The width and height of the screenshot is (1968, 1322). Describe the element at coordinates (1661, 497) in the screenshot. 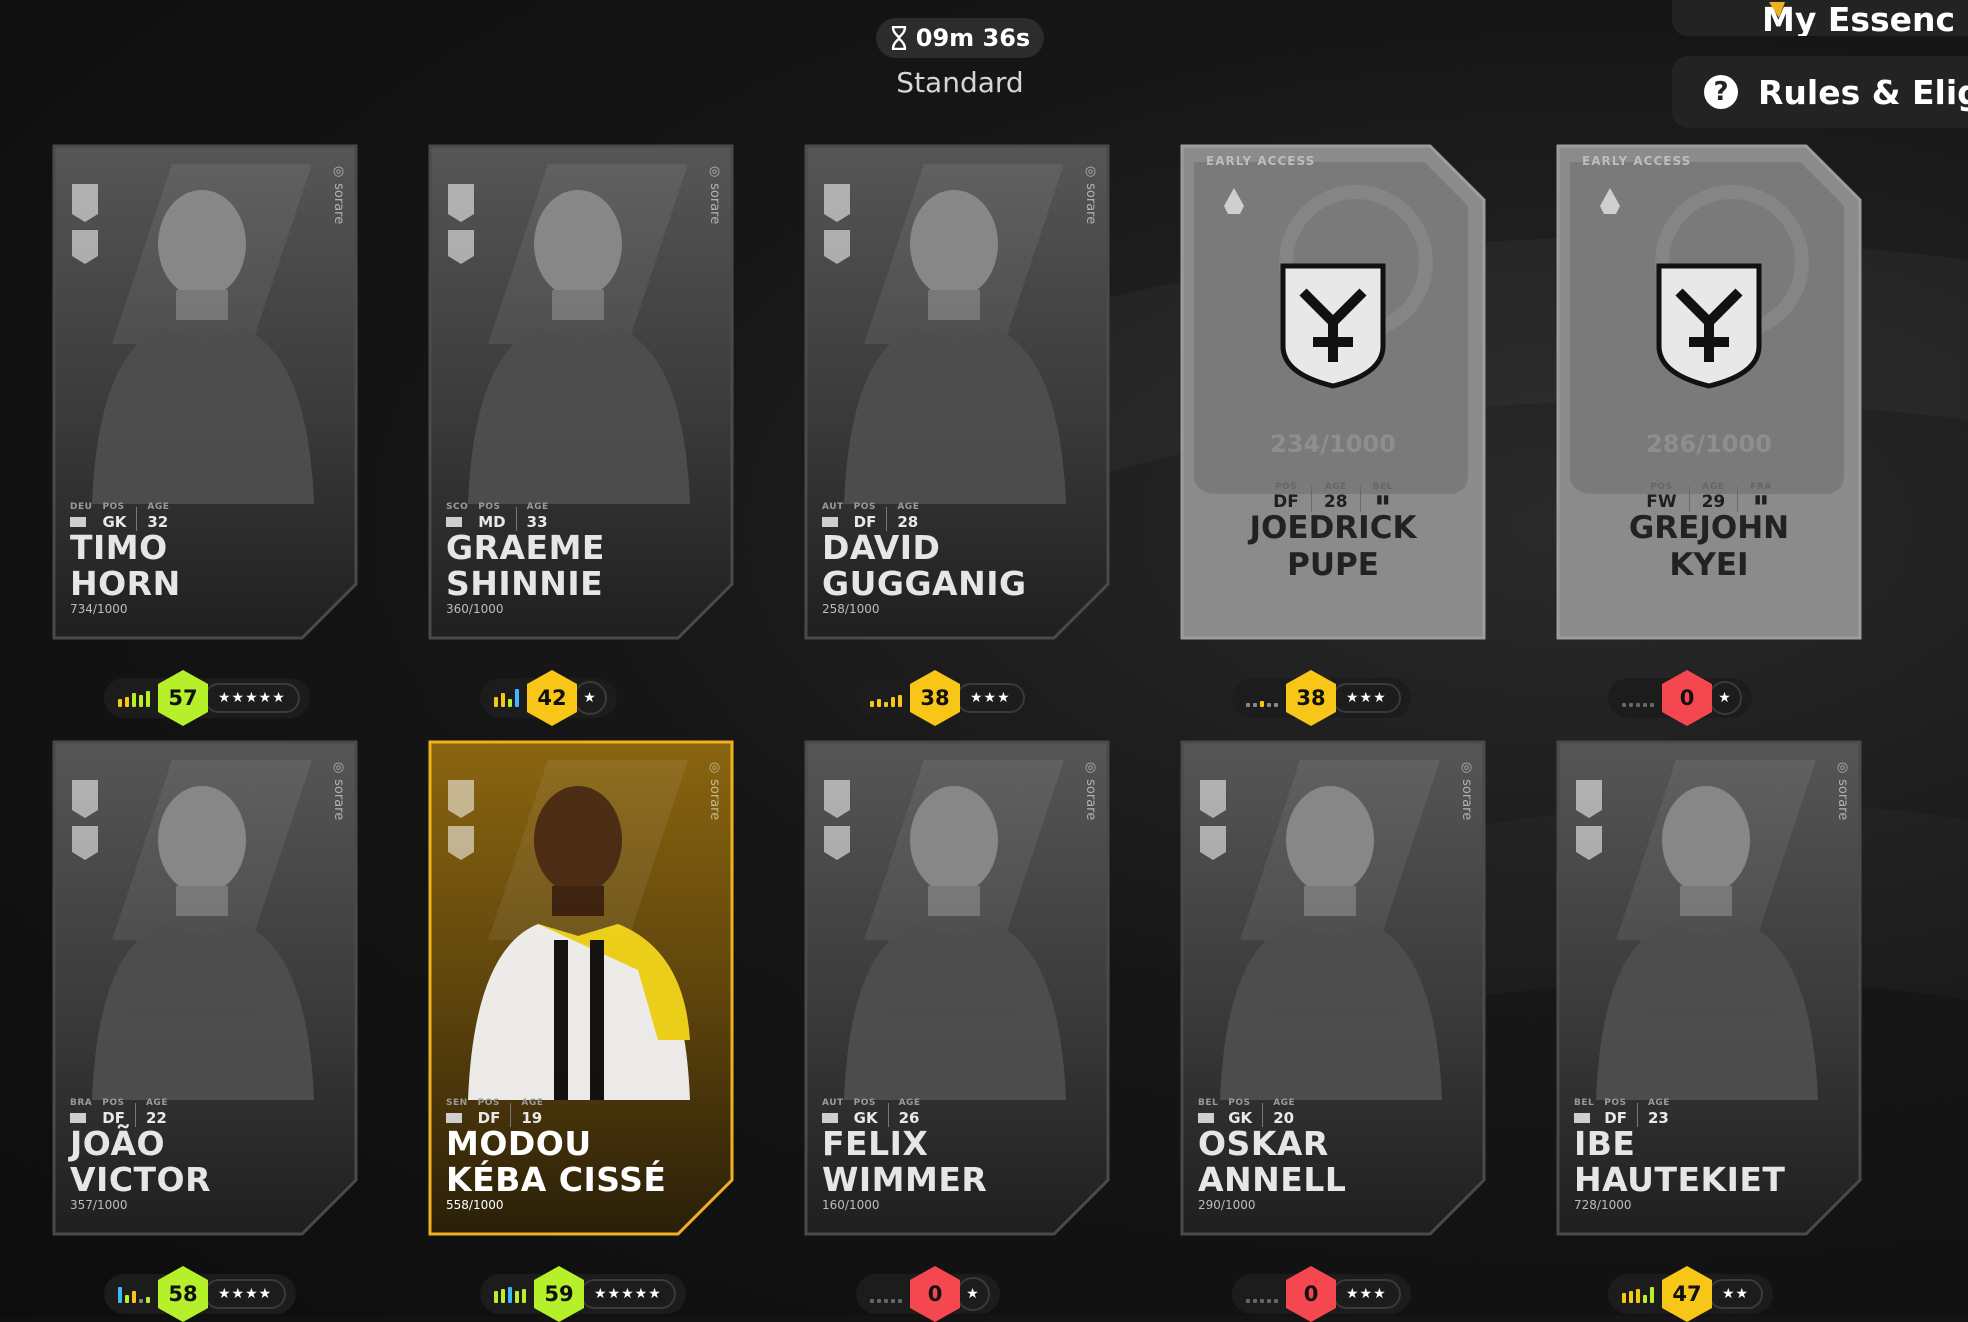

I see `position-block: POS FW` at that location.